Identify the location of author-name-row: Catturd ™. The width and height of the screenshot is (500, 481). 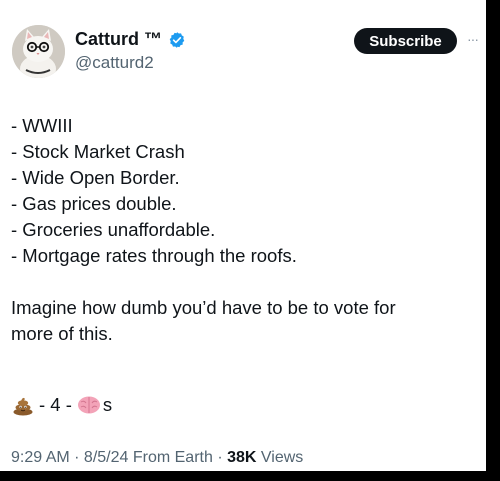
(130, 39).